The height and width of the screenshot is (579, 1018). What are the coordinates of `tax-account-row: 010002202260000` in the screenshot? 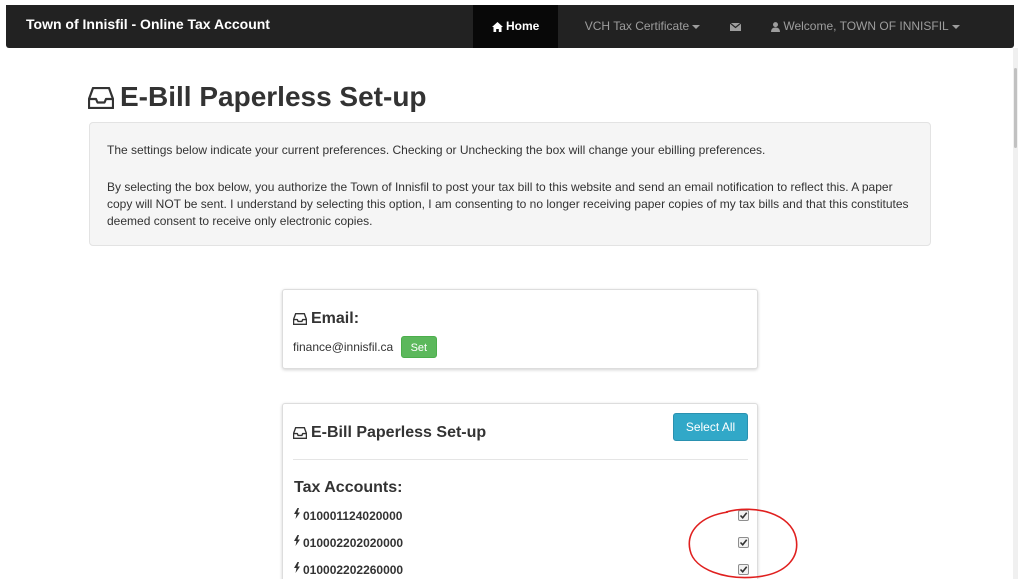 It's located at (524, 570).